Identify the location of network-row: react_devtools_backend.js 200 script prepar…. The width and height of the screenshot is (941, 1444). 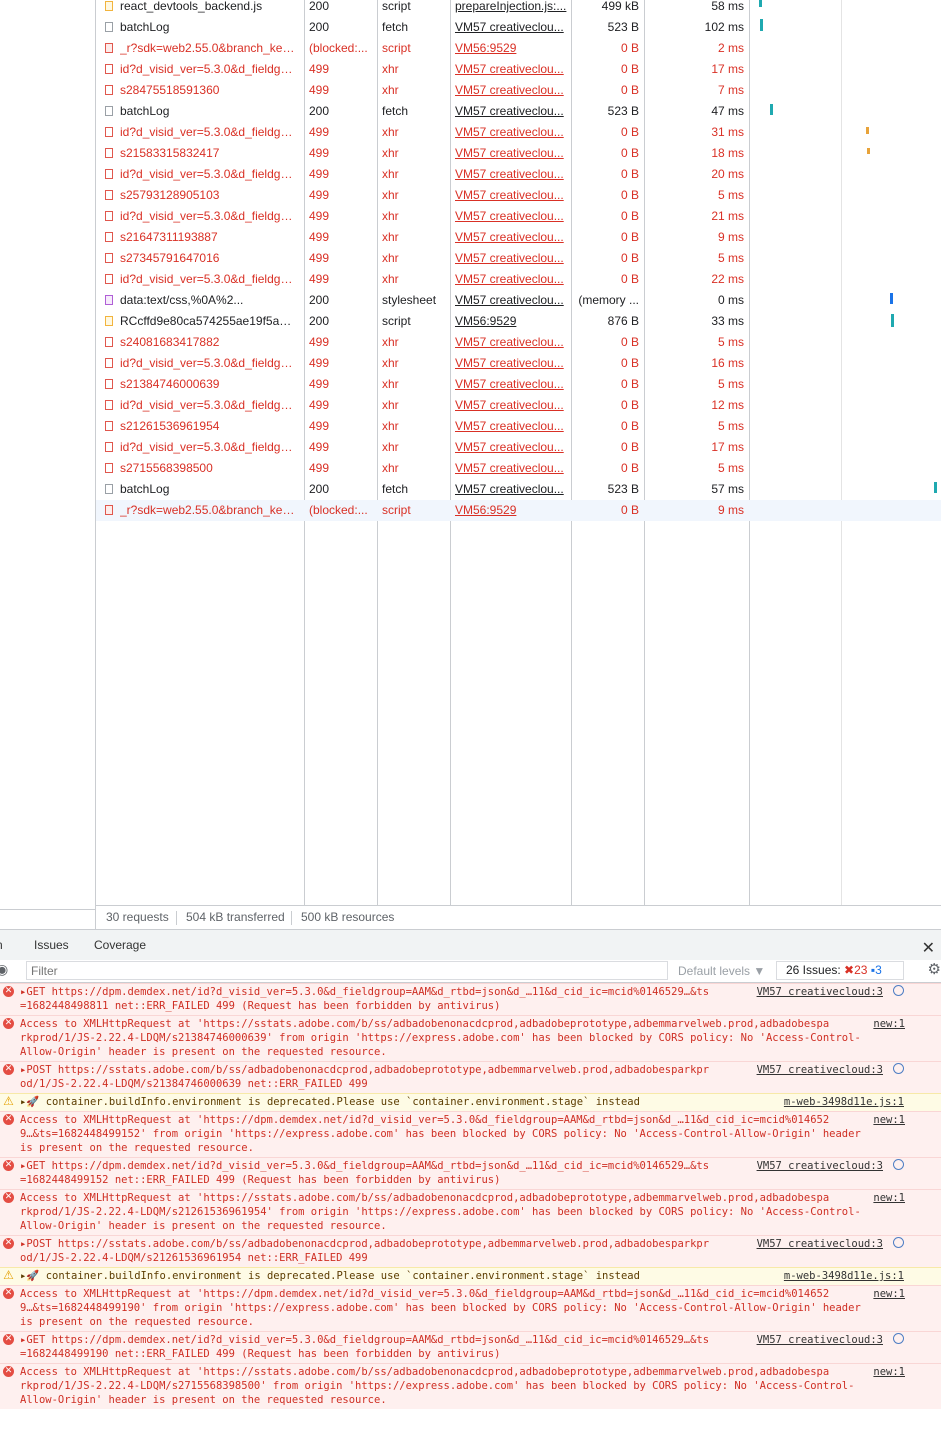
(518, 8).